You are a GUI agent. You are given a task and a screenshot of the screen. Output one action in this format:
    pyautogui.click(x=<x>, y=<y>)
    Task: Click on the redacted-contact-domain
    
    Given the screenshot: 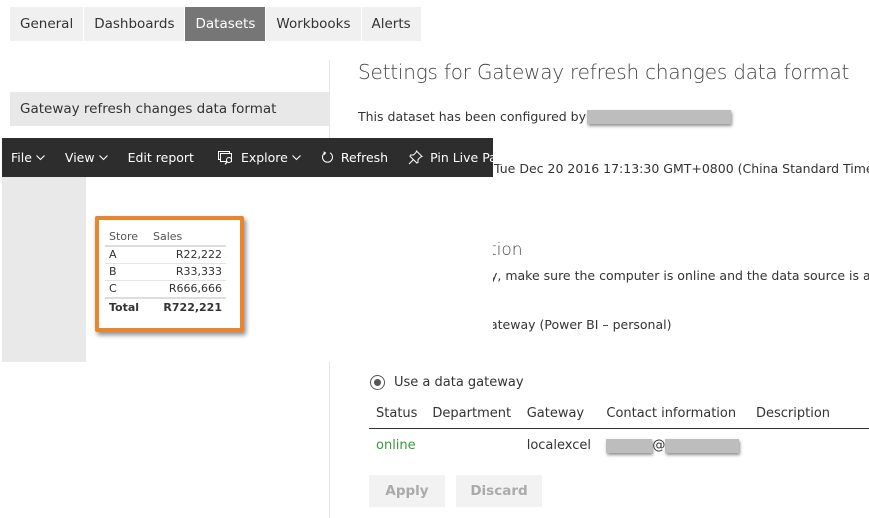 What is the action you would take?
    pyautogui.click(x=702, y=445)
    